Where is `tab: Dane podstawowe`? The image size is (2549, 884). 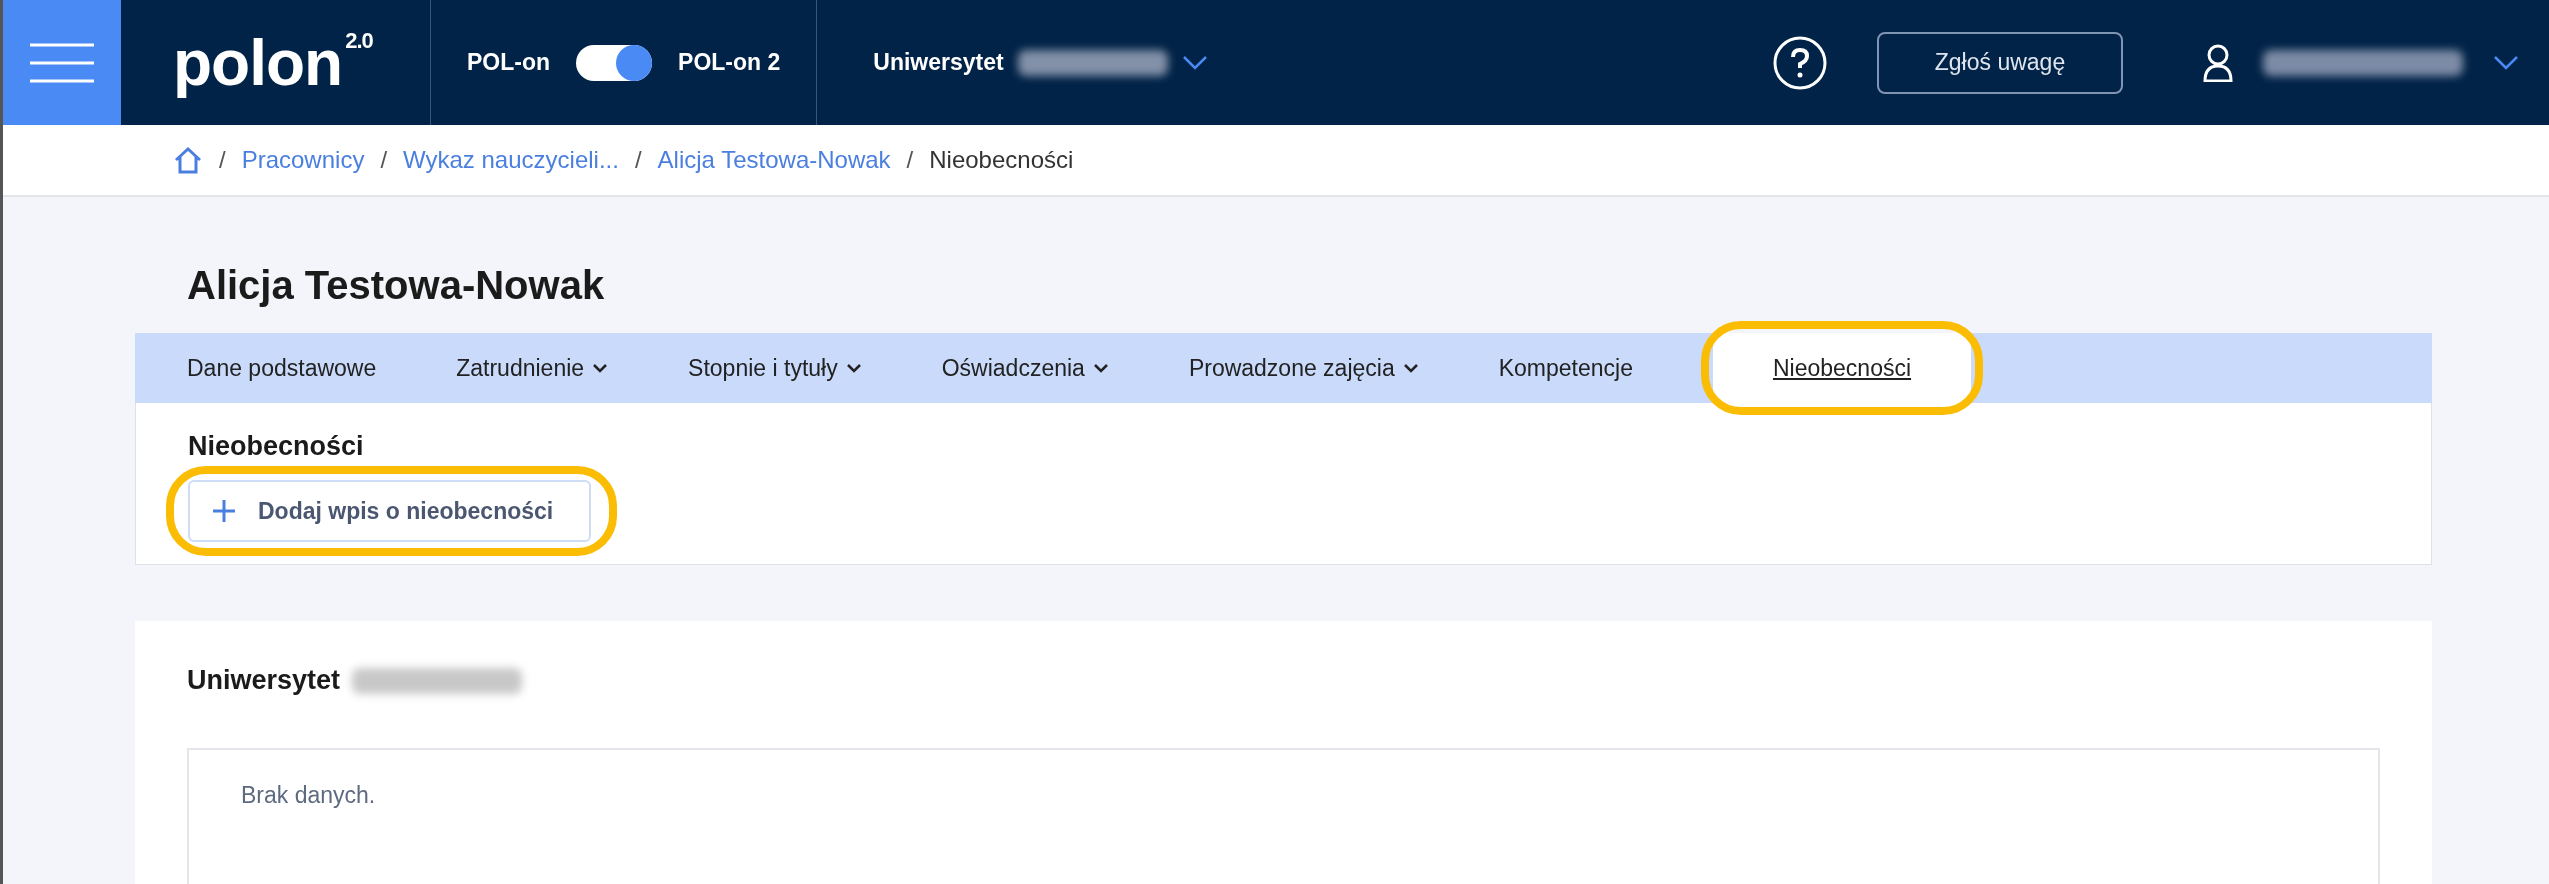
tab: Dane podstawowe is located at coordinates (282, 368).